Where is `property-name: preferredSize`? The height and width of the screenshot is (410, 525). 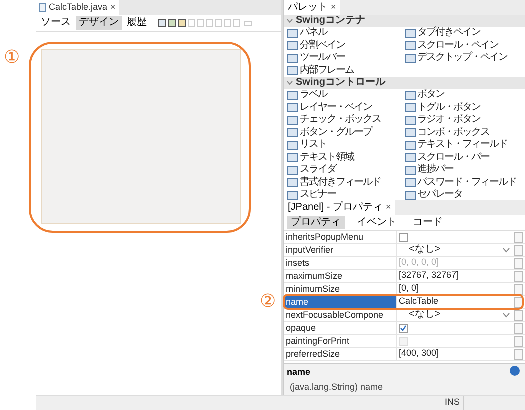 property-name: preferredSize is located at coordinates (340, 354).